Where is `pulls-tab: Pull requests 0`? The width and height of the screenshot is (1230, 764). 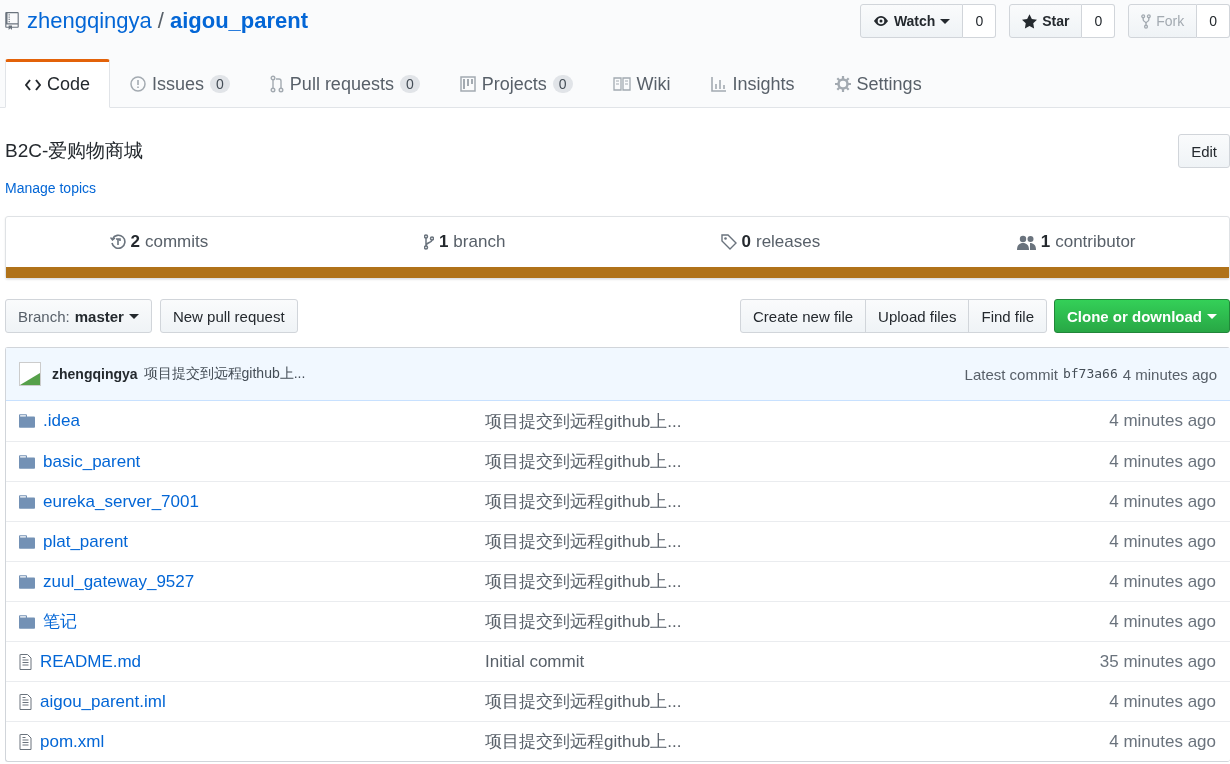 pulls-tab: Pull requests 0 is located at coordinates (344, 83).